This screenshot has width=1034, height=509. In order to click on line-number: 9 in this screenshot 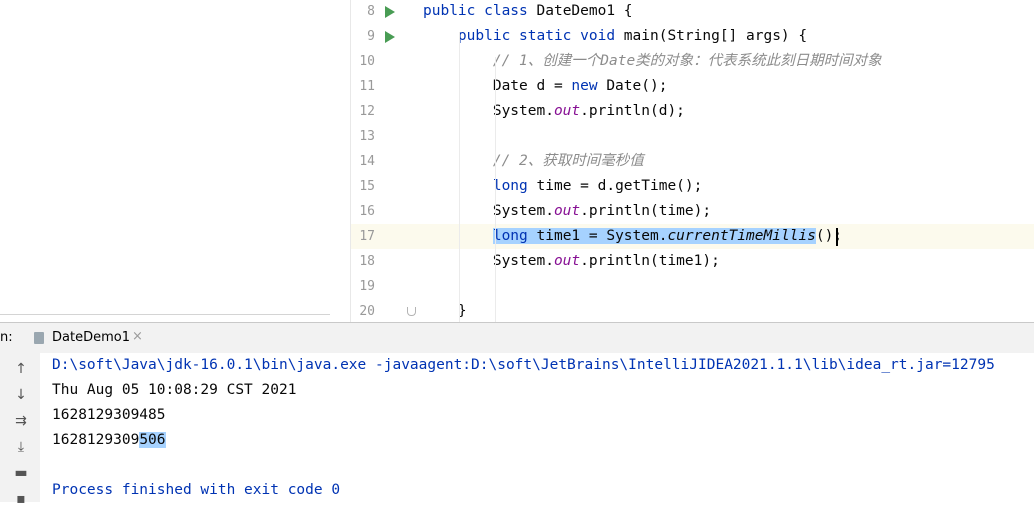, I will do `click(371, 36)`.